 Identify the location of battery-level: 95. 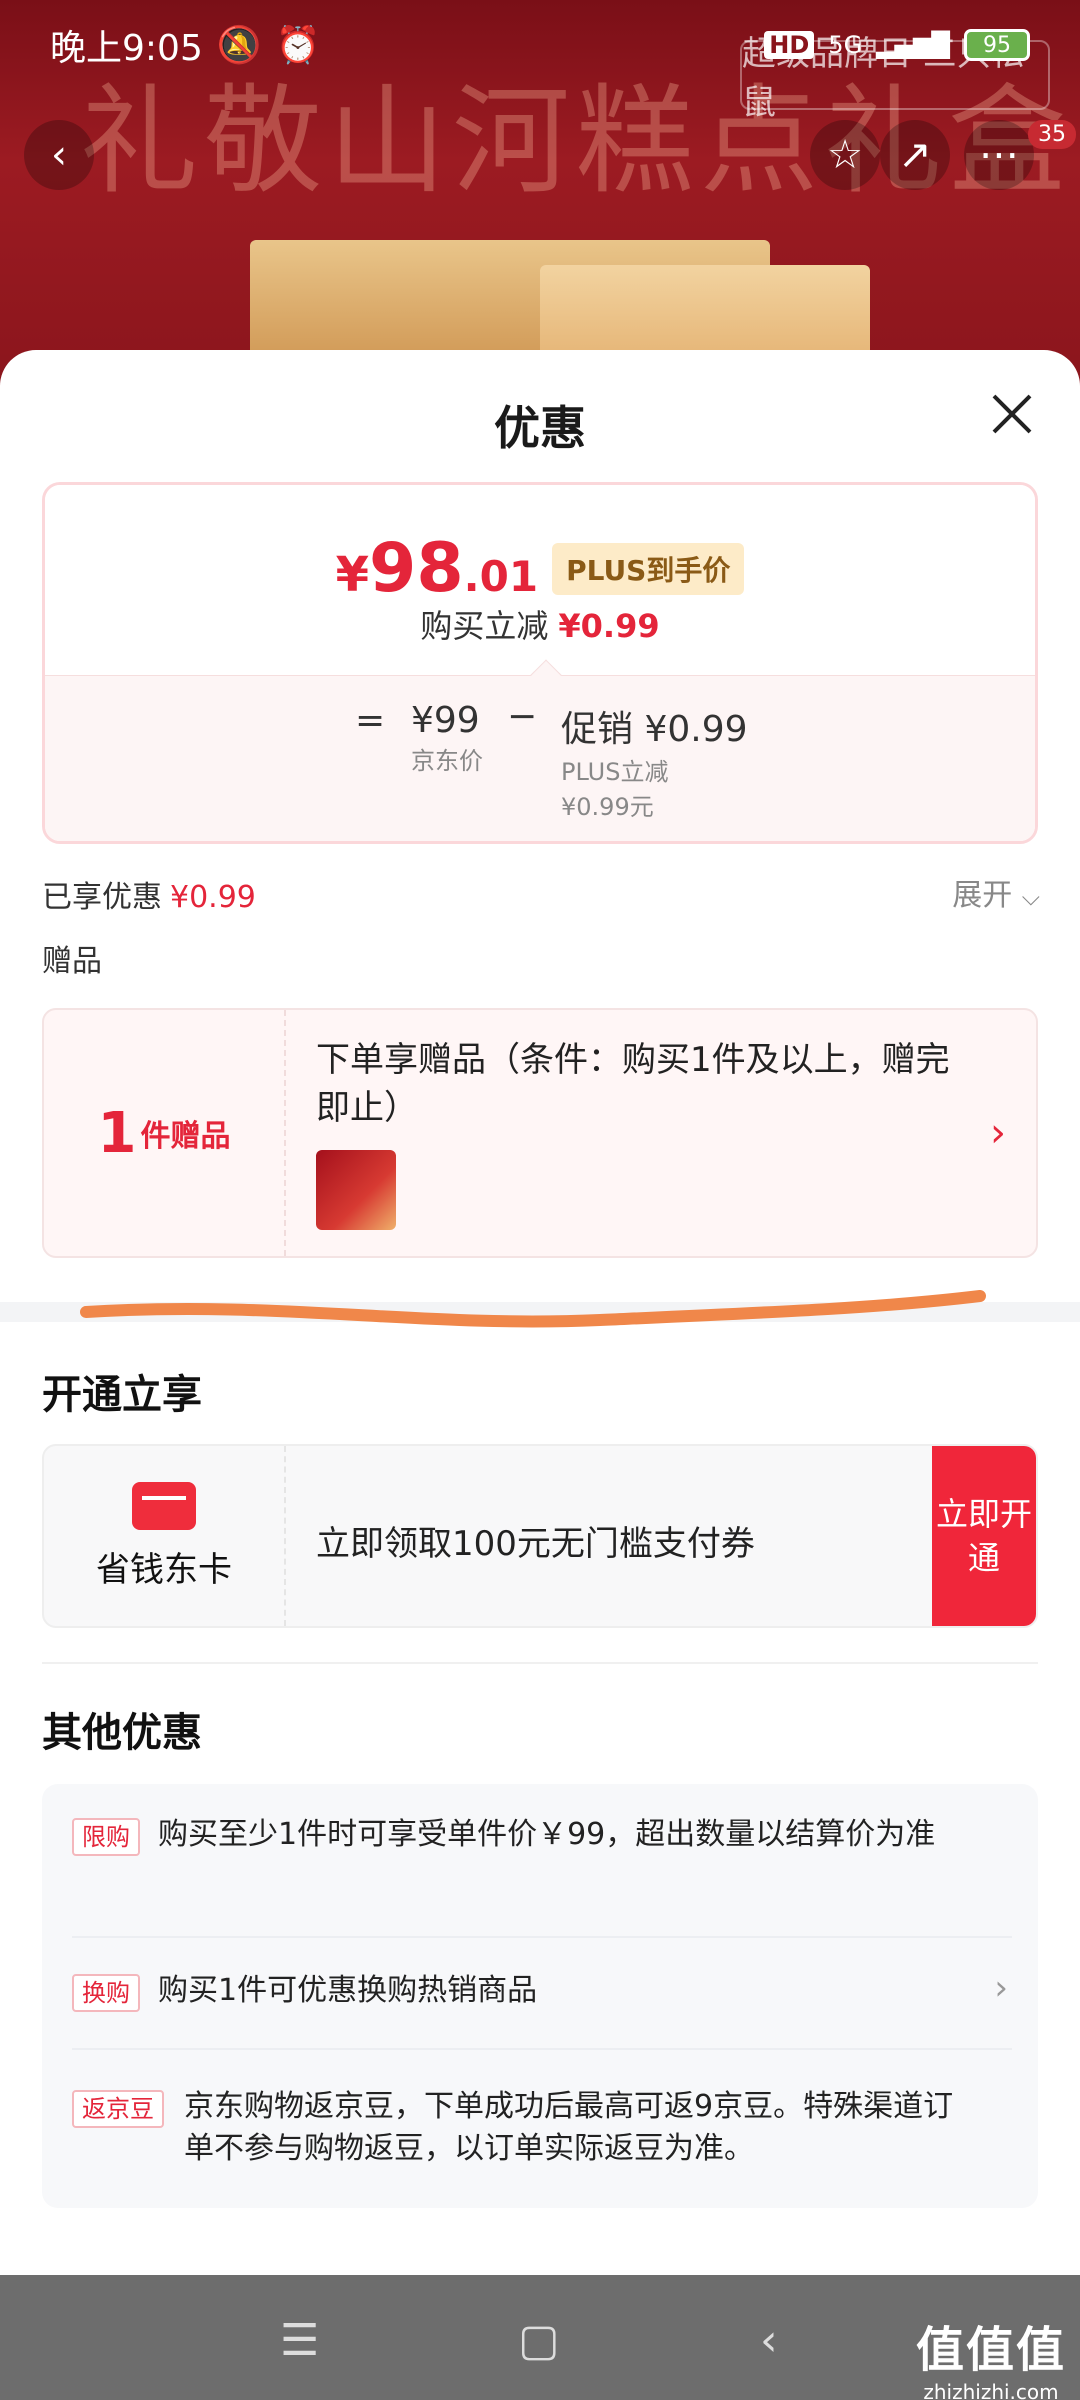
(997, 45).